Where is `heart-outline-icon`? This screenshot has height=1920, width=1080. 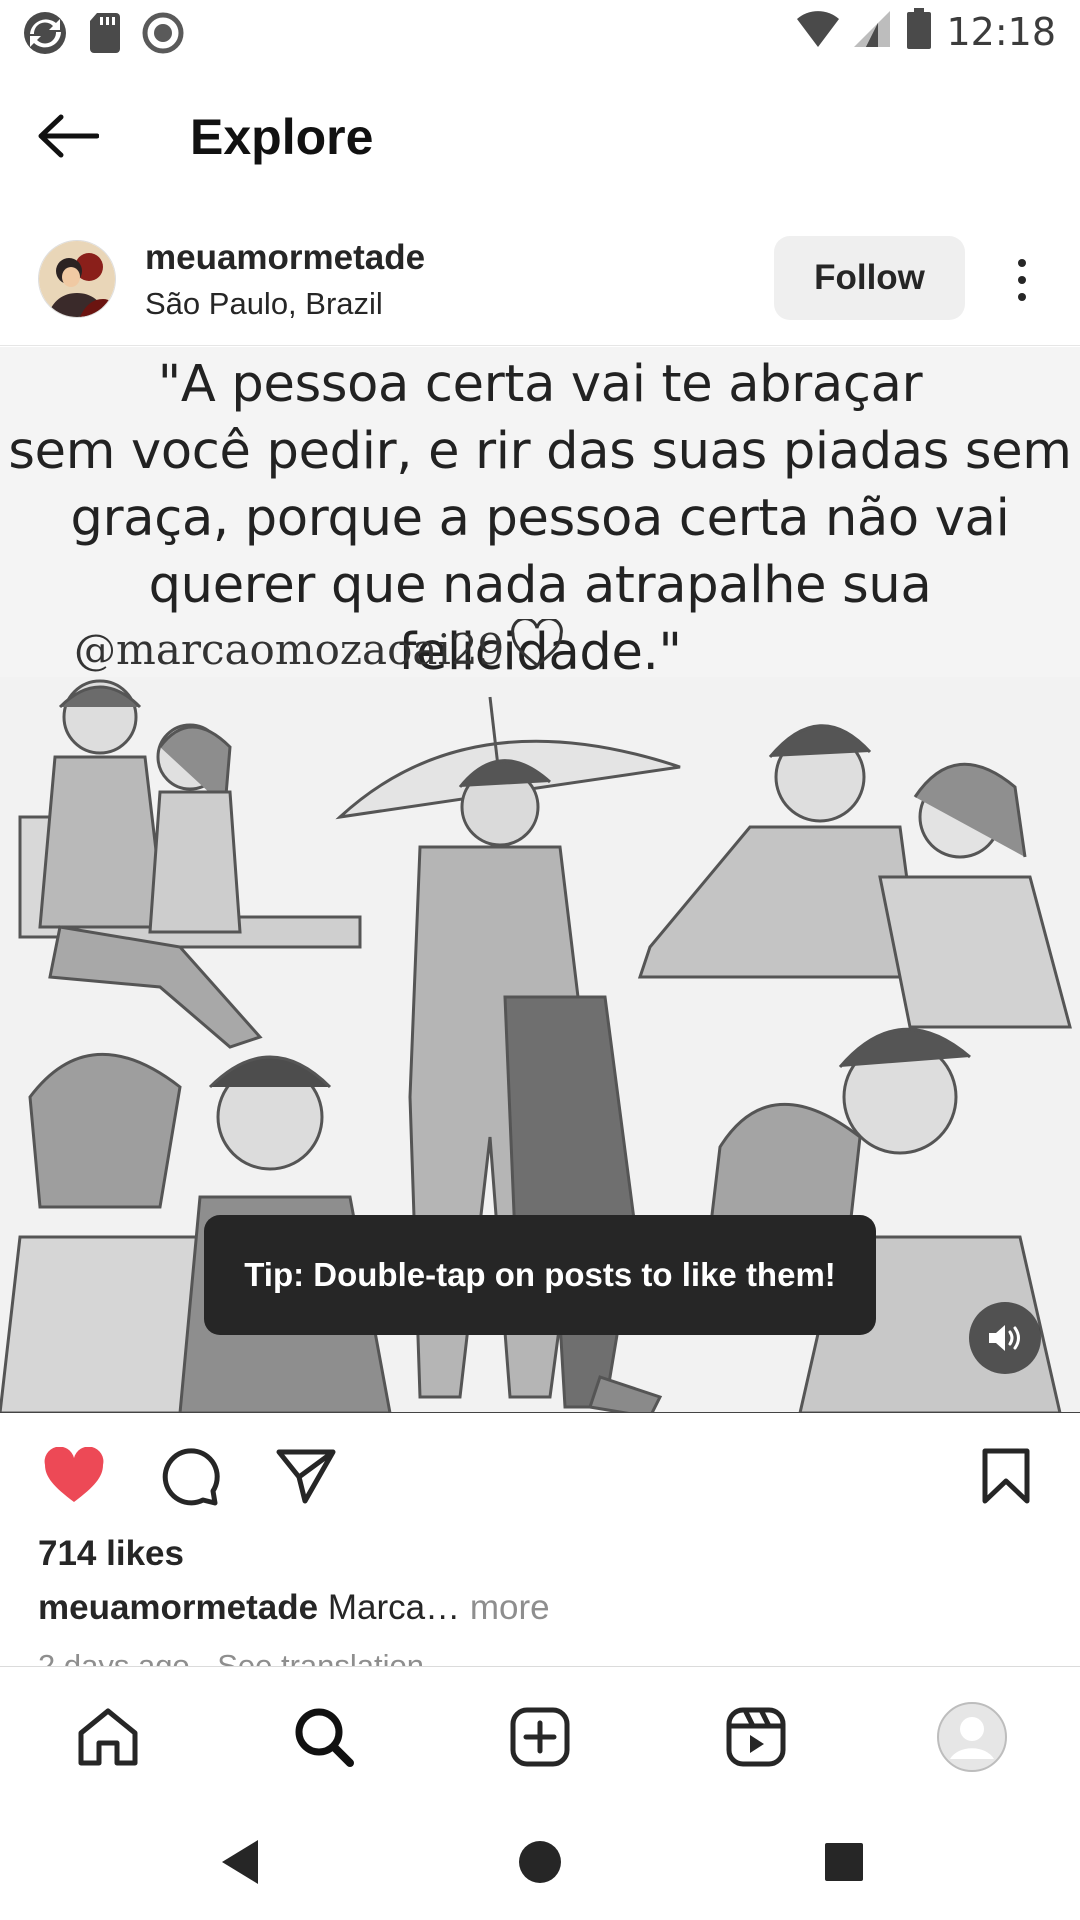
heart-outline-icon is located at coordinates (537, 643).